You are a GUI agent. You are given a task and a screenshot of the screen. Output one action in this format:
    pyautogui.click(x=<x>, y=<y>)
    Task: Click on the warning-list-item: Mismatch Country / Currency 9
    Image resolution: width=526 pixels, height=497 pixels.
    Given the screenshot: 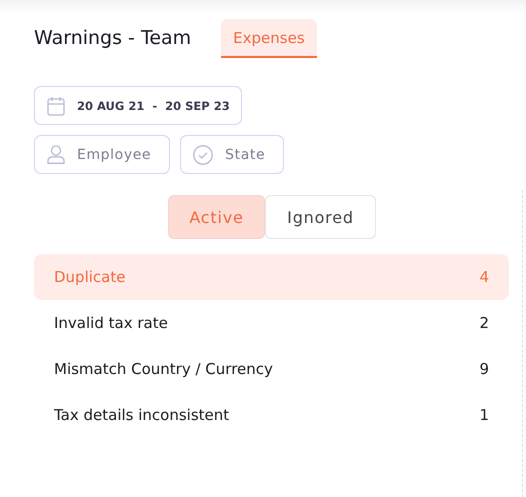 What is the action you would take?
    pyautogui.click(x=271, y=369)
    